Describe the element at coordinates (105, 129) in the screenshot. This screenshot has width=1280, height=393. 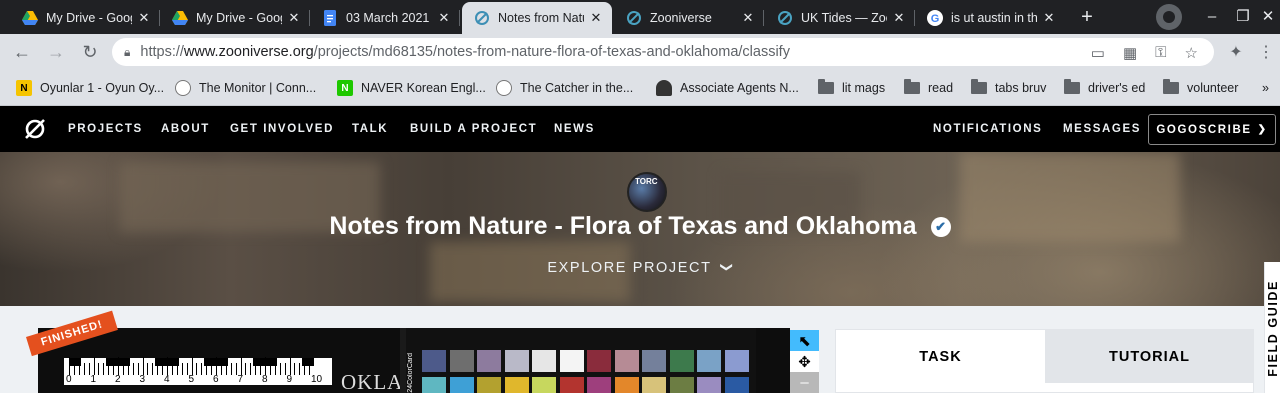
I see `nav-link-projects: PROJECTS` at that location.